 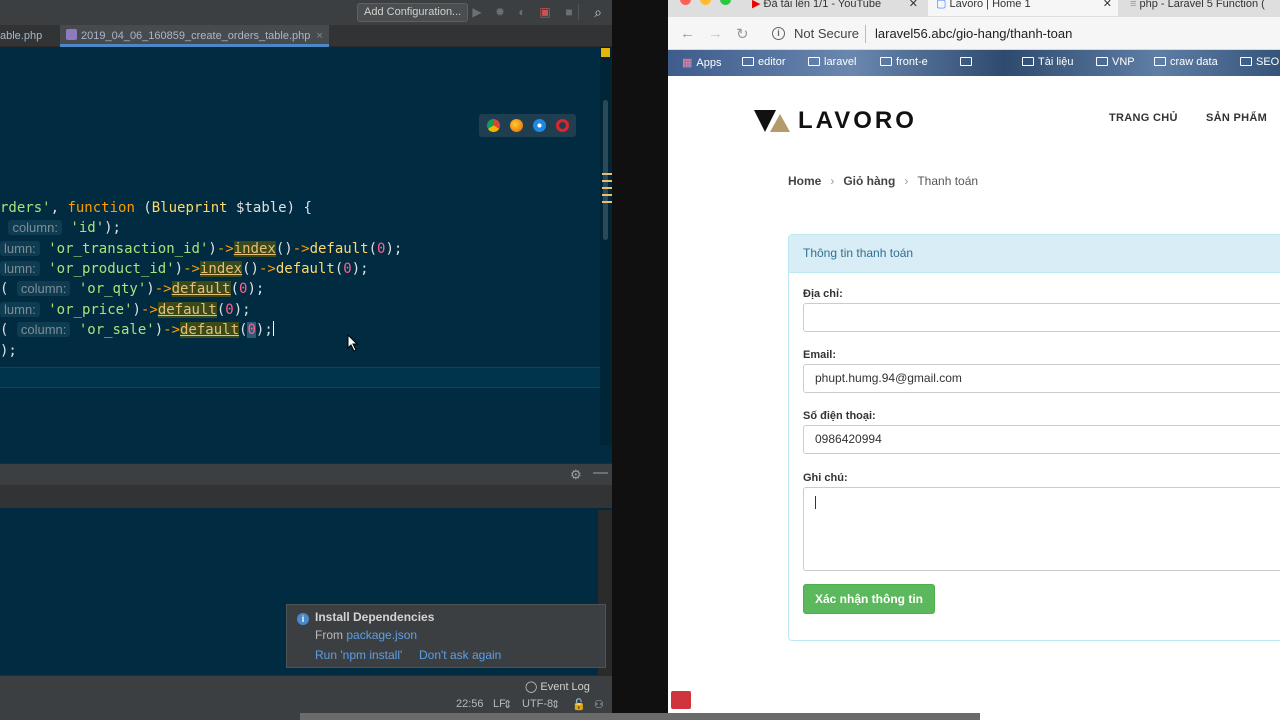 What do you see at coordinates (764, 62) in the screenshot?
I see `bookmark-editor: editor` at bounding box center [764, 62].